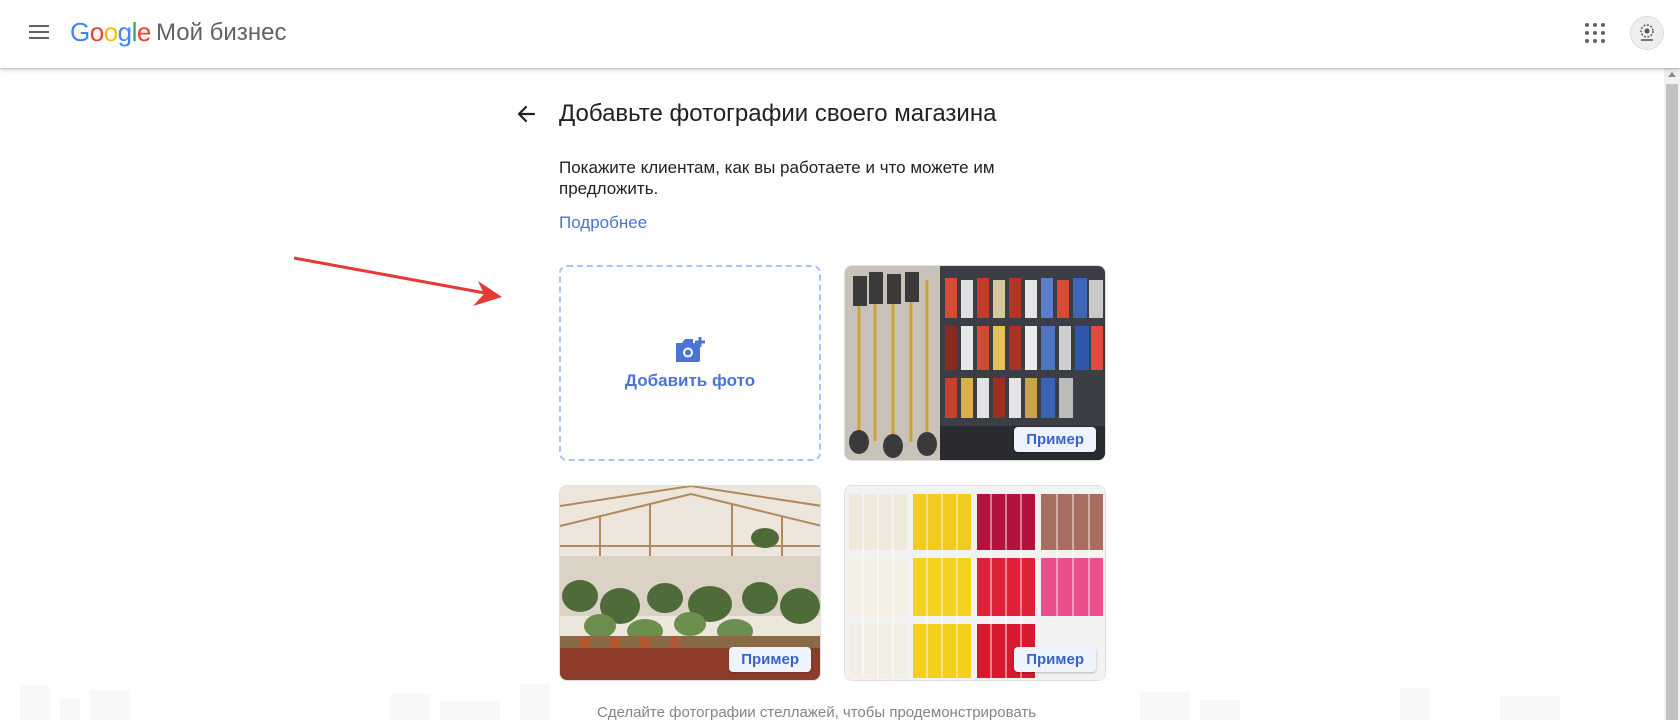 This screenshot has width=1680, height=721. I want to click on hamburger-menu-icon, so click(39, 34).